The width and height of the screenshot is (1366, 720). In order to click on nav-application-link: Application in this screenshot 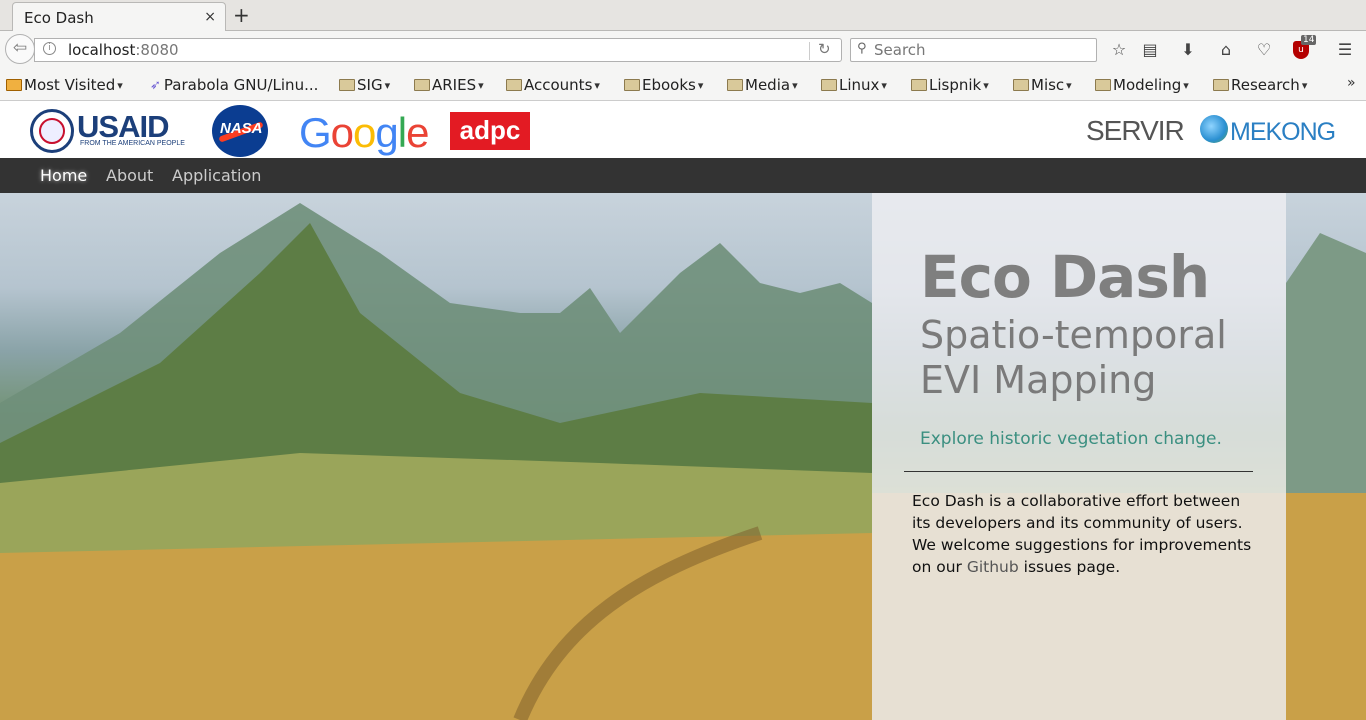, I will do `click(216, 175)`.